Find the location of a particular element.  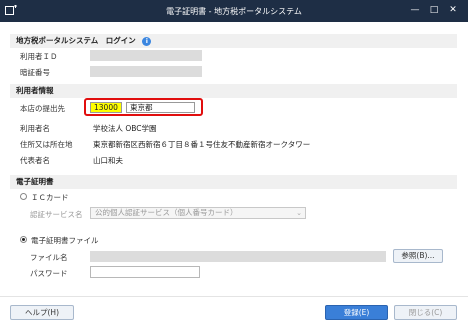

title-bar: 電子証明書 - 地方税ポータルシステム — □ ✕ is located at coordinates (234, 11).